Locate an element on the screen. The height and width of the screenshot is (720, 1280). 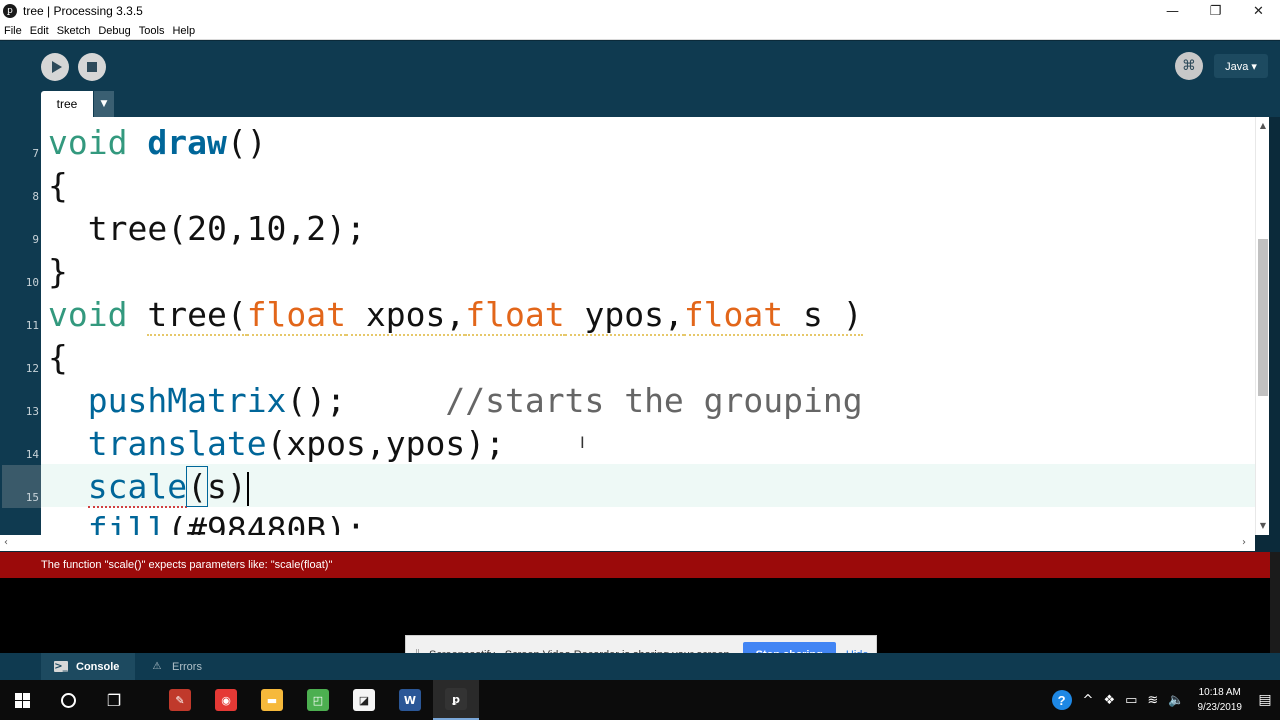
code-token: (); is located at coordinates (366, 400).